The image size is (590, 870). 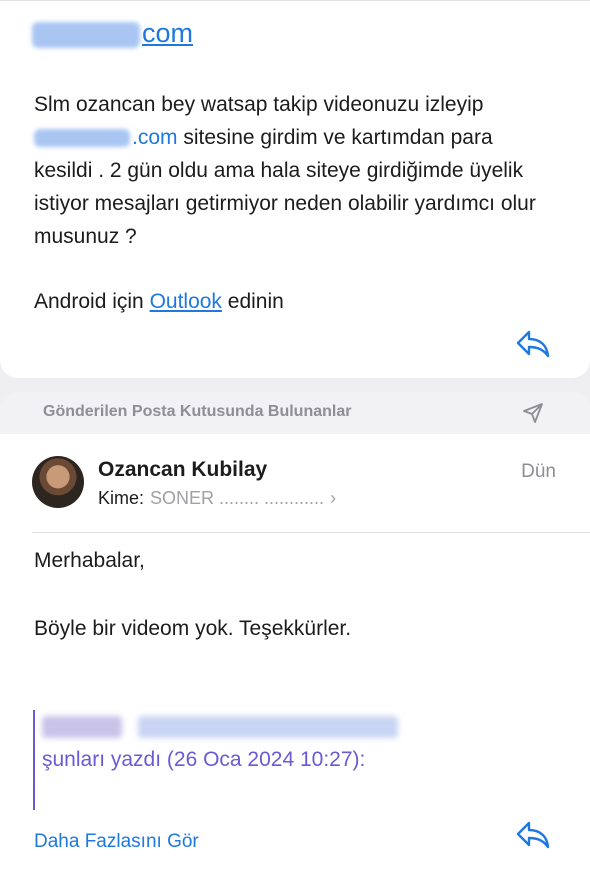 I want to click on message-date: Dün, so click(x=538, y=471).